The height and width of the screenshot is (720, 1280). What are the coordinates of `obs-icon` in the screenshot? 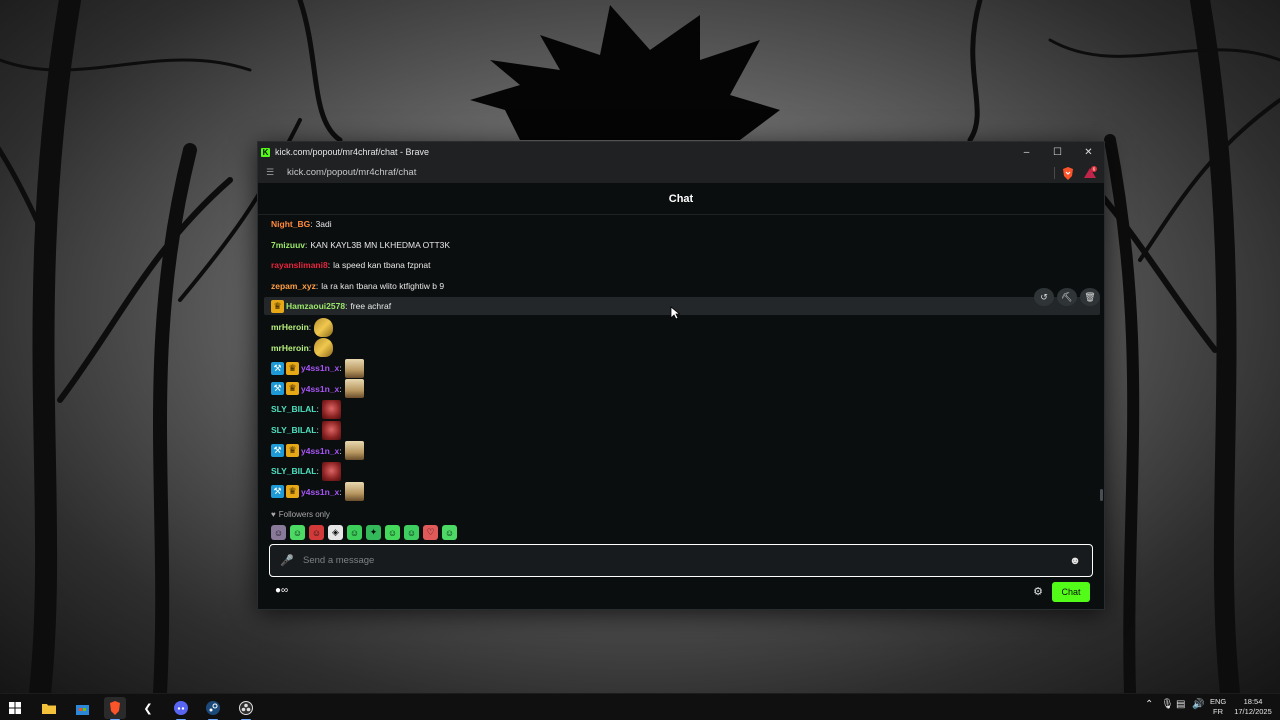 It's located at (246, 708).